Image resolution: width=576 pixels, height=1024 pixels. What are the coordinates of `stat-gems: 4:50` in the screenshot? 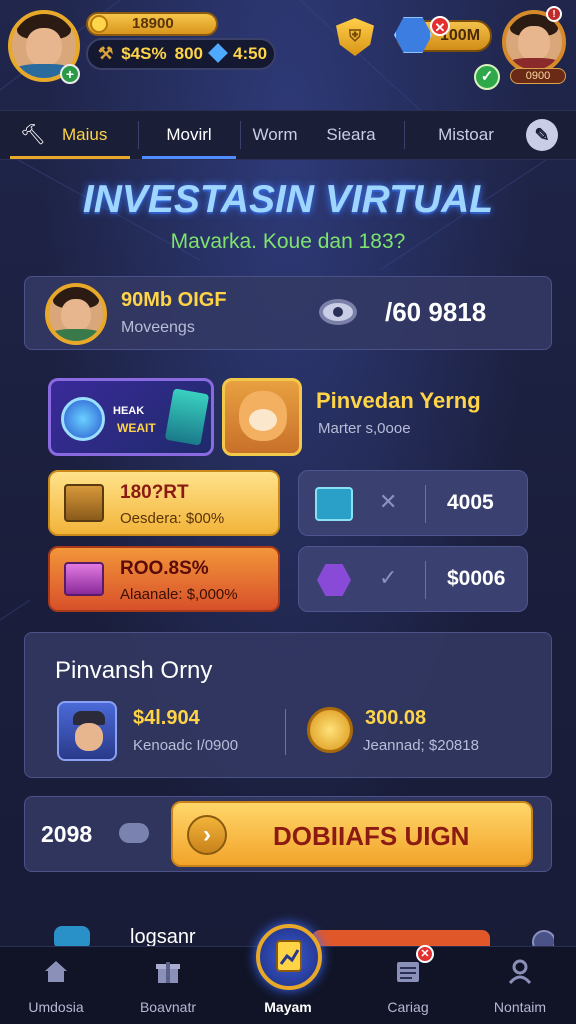 It's located at (250, 53).